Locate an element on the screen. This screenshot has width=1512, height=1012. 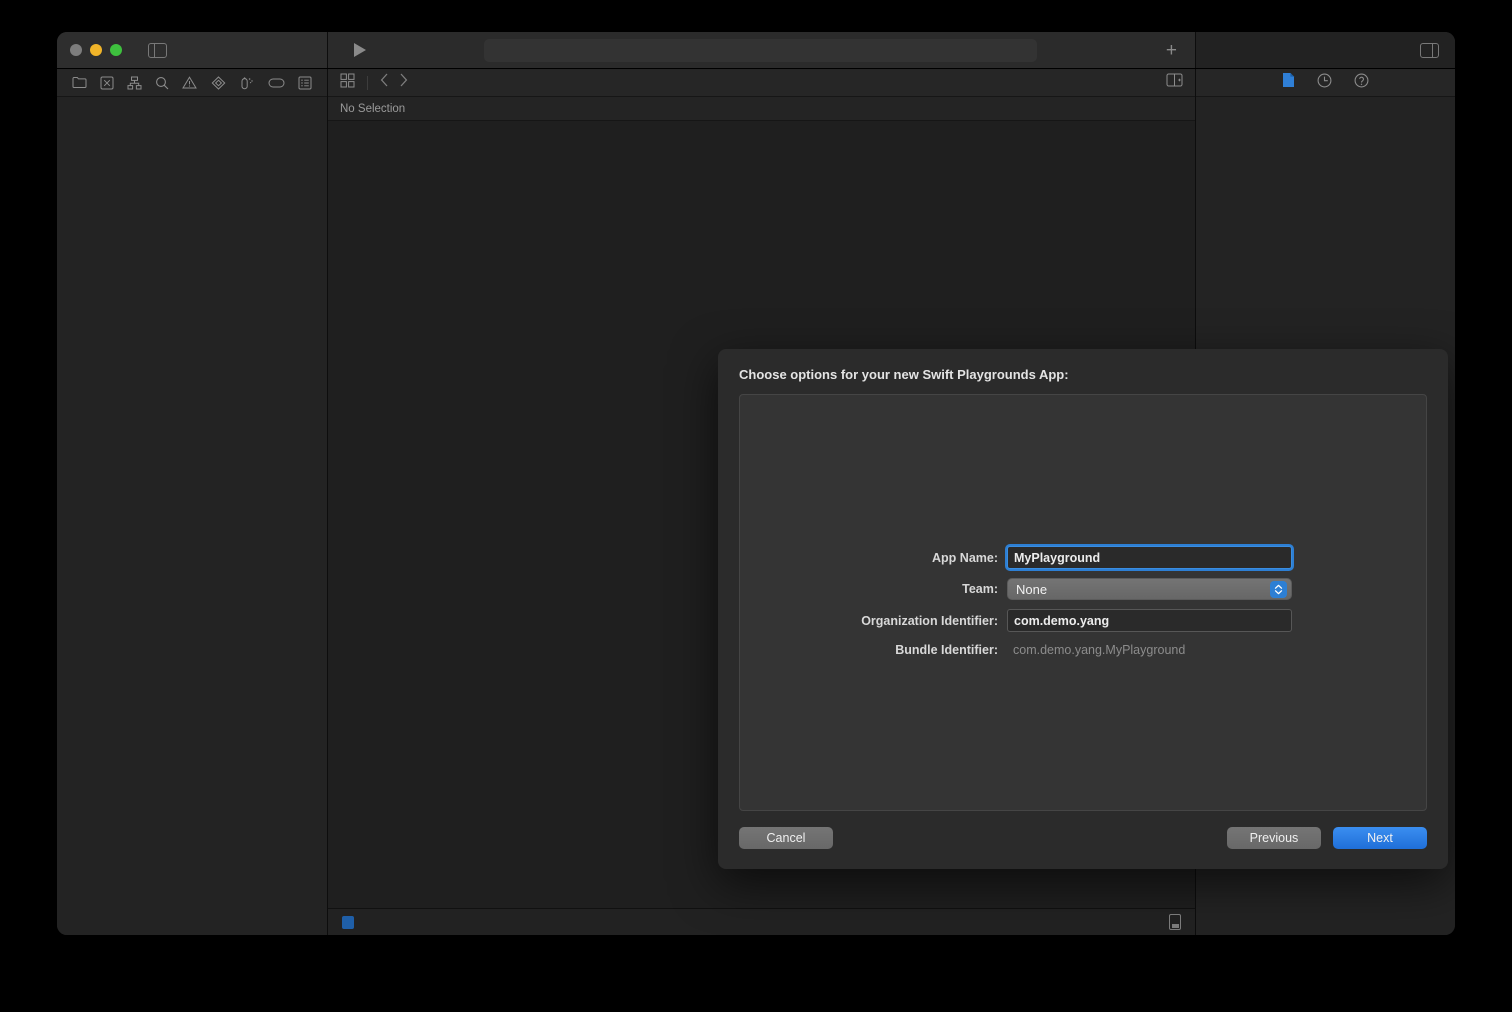
minimize-window-button is located at coordinates (96, 50).